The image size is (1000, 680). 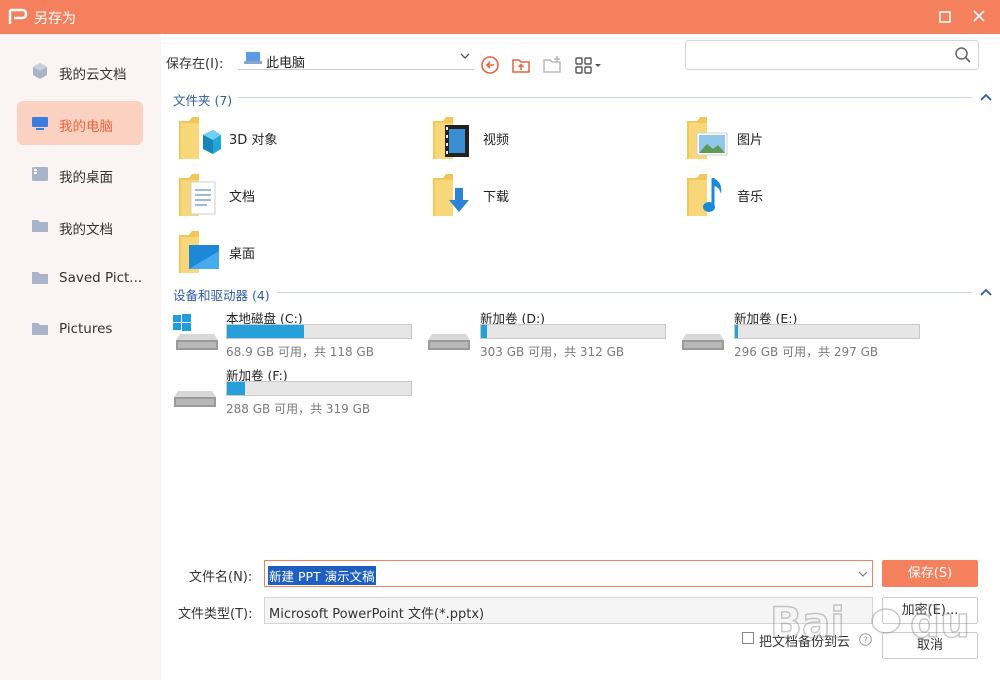 I want to click on folder-label: 音乐, so click(x=750, y=197).